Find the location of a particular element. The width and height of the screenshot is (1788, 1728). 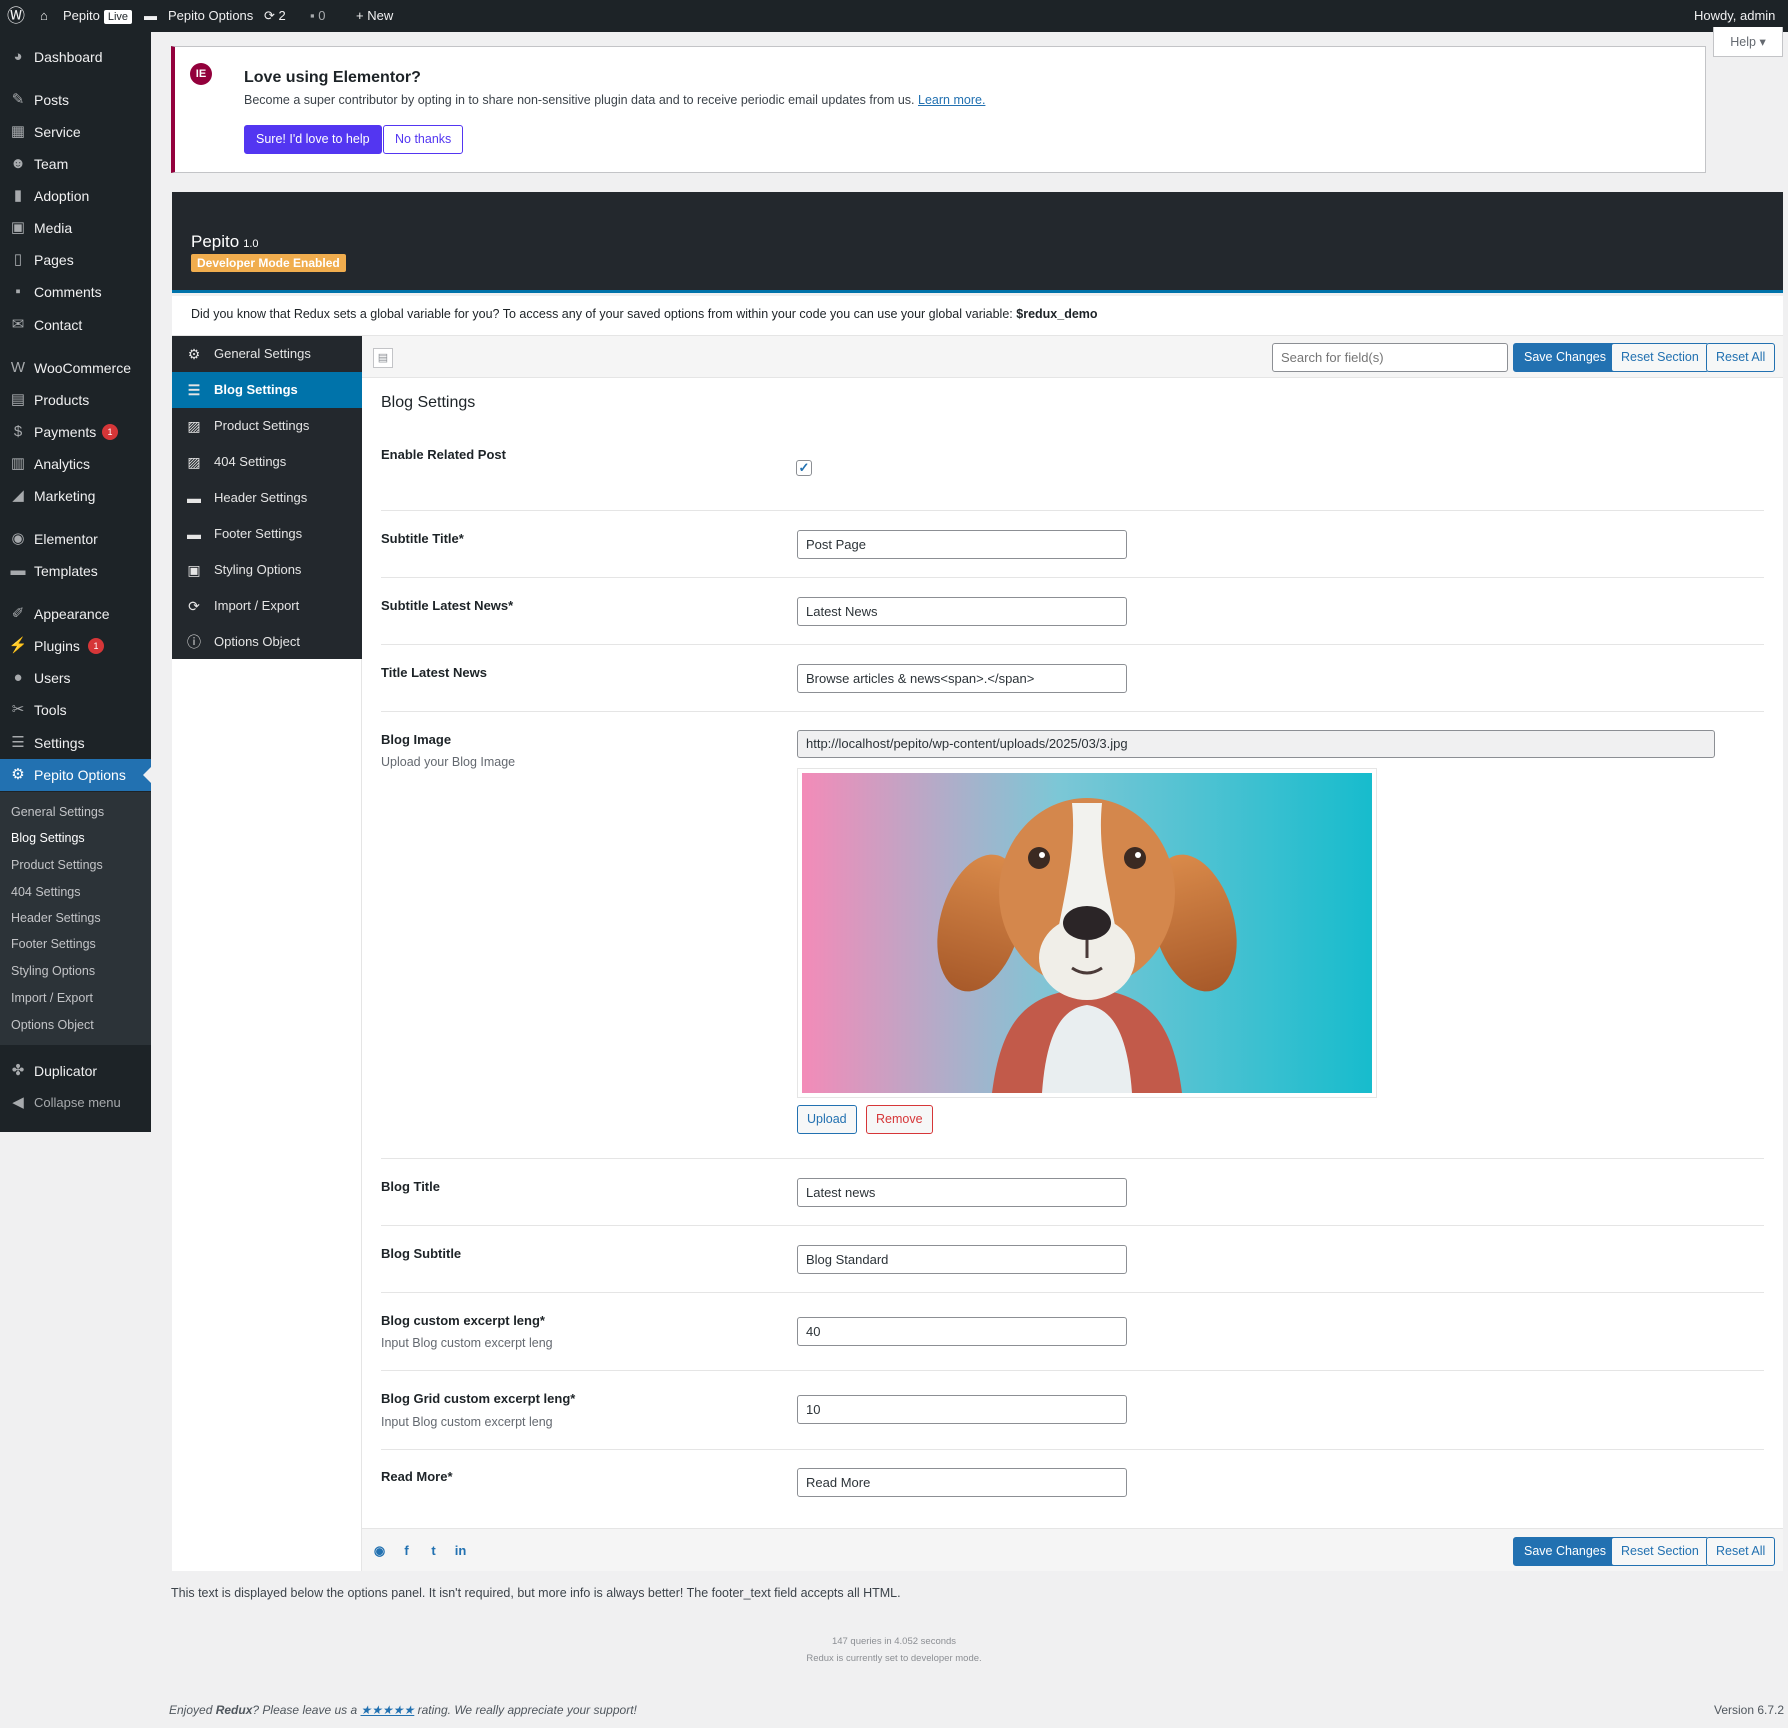

menu-item-marketing: ◢ Marketing is located at coordinates (75, 496).